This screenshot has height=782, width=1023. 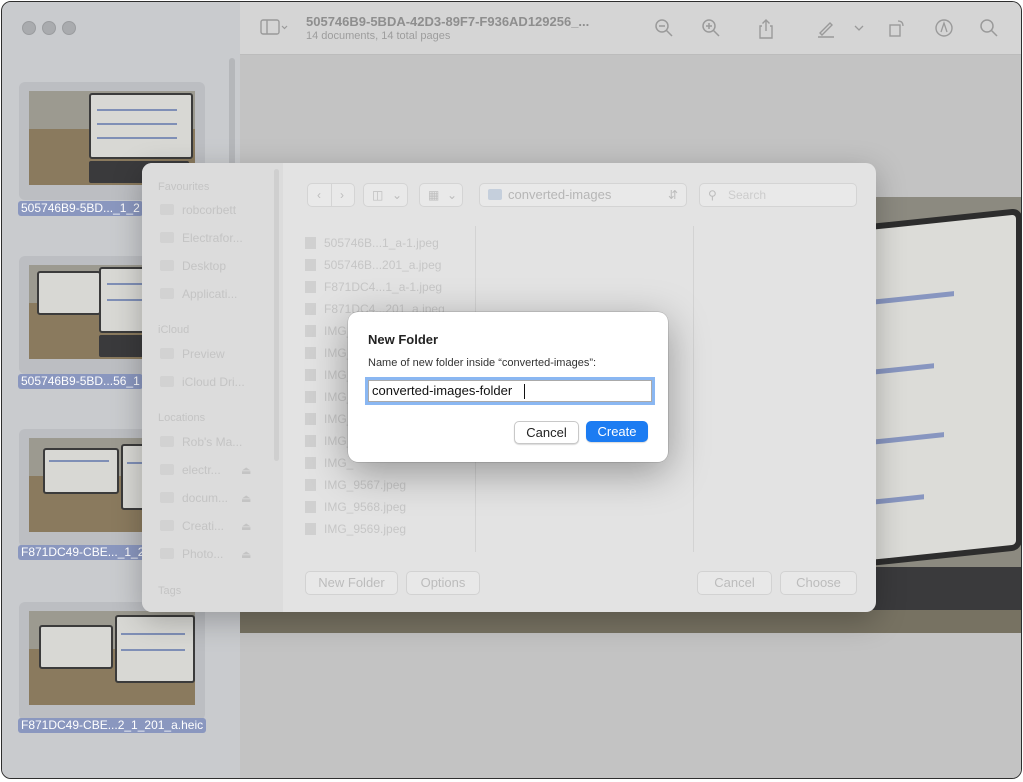 I want to click on folder-name-value: converted-images-folder, so click(x=442, y=390).